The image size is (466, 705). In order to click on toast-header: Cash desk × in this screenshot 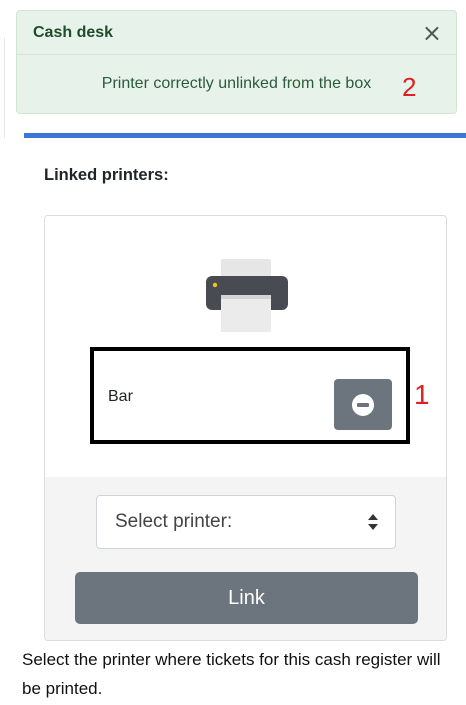, I will do `click(236, 33)`.